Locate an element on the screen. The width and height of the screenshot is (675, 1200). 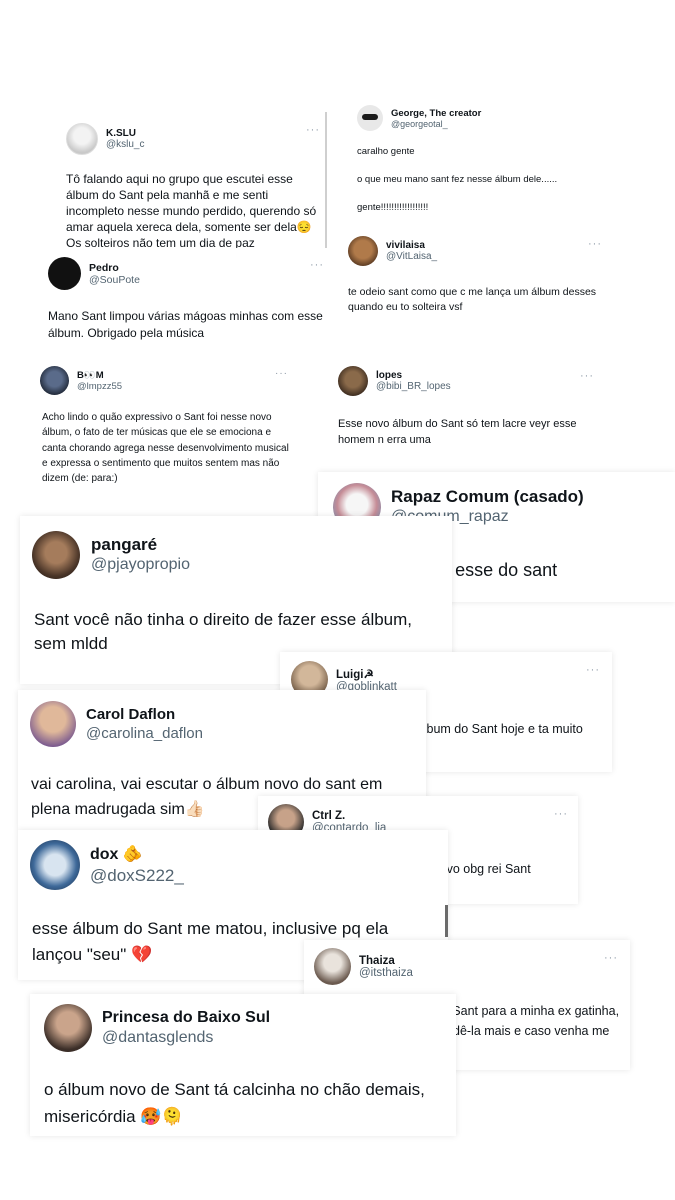
tweet-header: George, The creator @georgeotal_ is located at coordinates (419, 118).